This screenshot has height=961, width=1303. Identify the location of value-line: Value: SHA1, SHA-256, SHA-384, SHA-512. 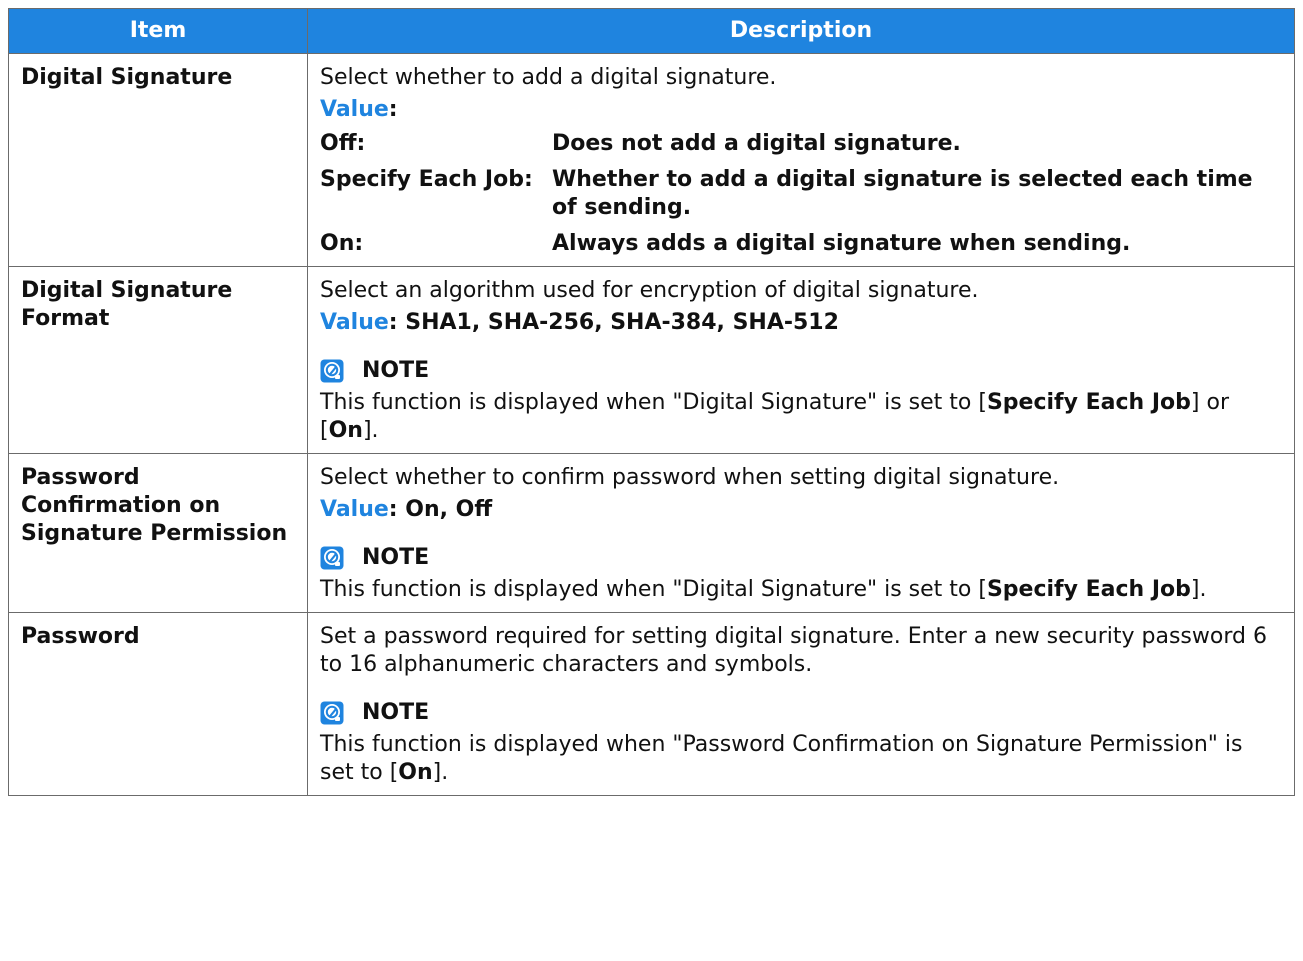
(801, 323).